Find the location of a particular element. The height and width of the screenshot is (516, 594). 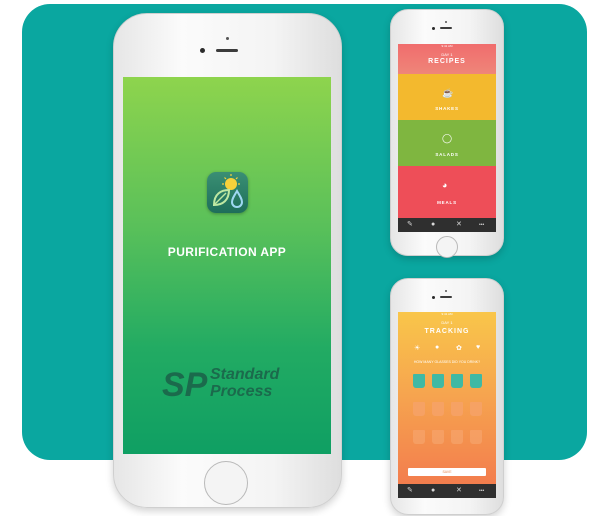

heart-icon: ♥ is located at coordinates (478, 347).